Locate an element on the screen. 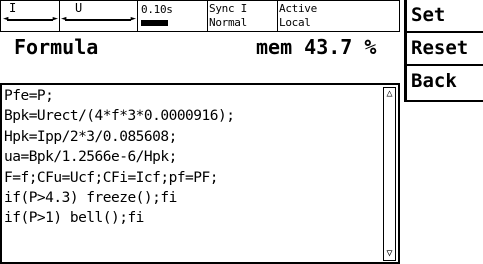 The image size is (483, 264). scroll-up-icon: △ is located at coordinates (389, 94).